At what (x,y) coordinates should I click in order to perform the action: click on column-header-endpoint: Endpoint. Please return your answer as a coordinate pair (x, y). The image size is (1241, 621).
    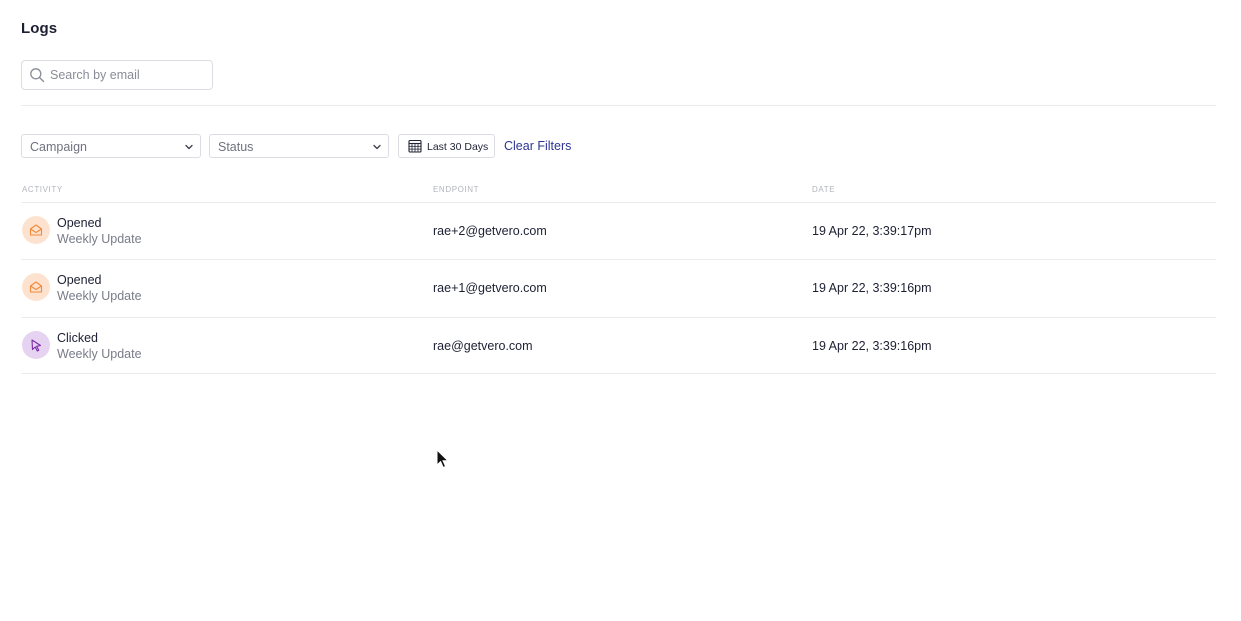
    Looking at the image, I should click on (456, 189).